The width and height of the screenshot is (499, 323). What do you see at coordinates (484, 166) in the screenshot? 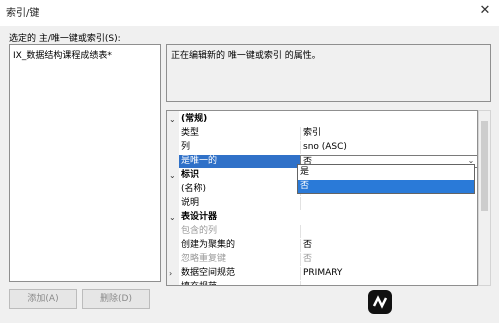
I see `scroll-thumb` at bounding box center [484, 166].